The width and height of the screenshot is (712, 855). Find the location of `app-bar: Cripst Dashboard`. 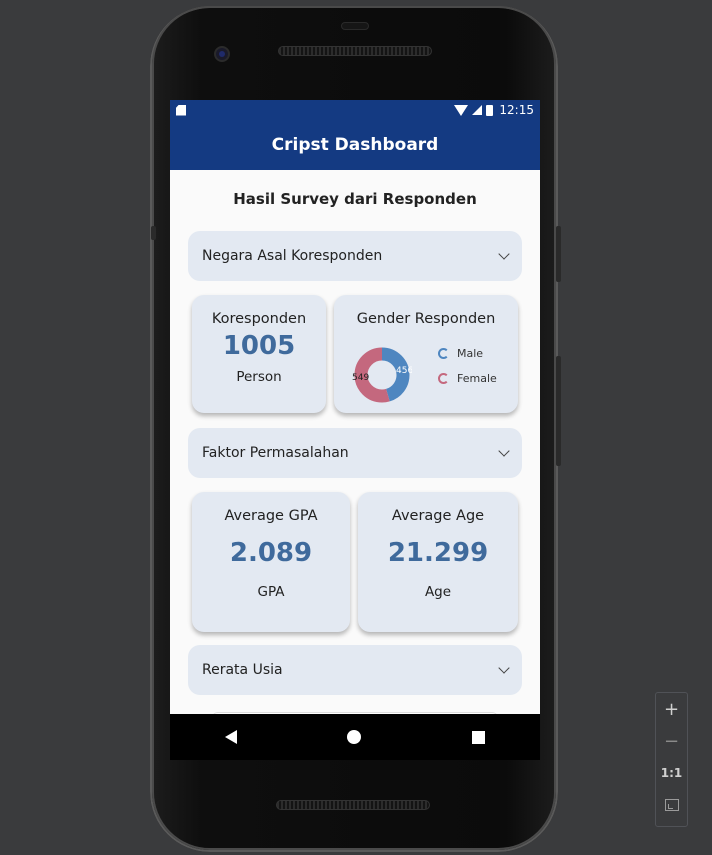

app-bar: Cripst Dashboard is located at coordinates (355, 145).